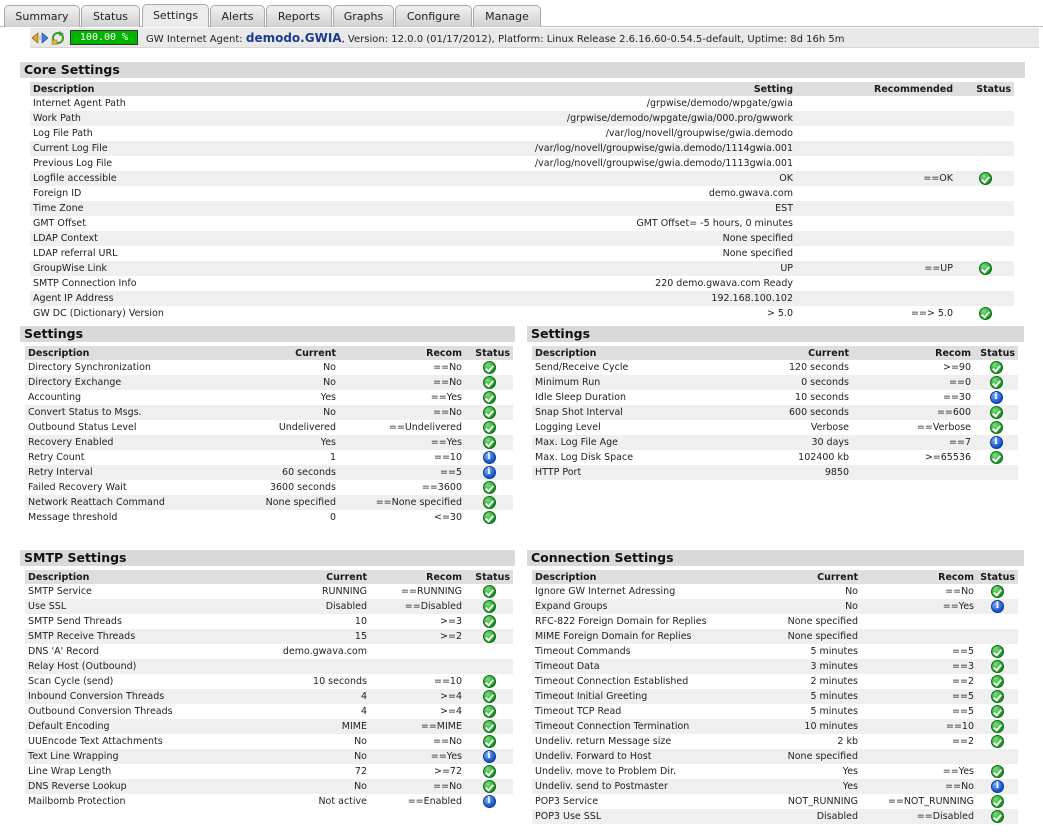 The height and width of the screenshot is (840, 1043). Describe the element at coordinates (417, 726) in the screenshot. I see `cell-recom: ==MIME` at that location.